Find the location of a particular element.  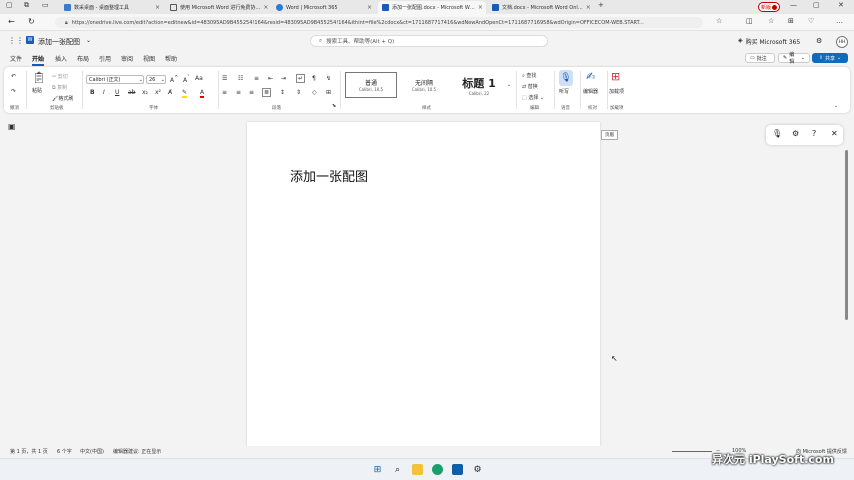

numbering-icon: ☷ is located at coordinates (240, 78).